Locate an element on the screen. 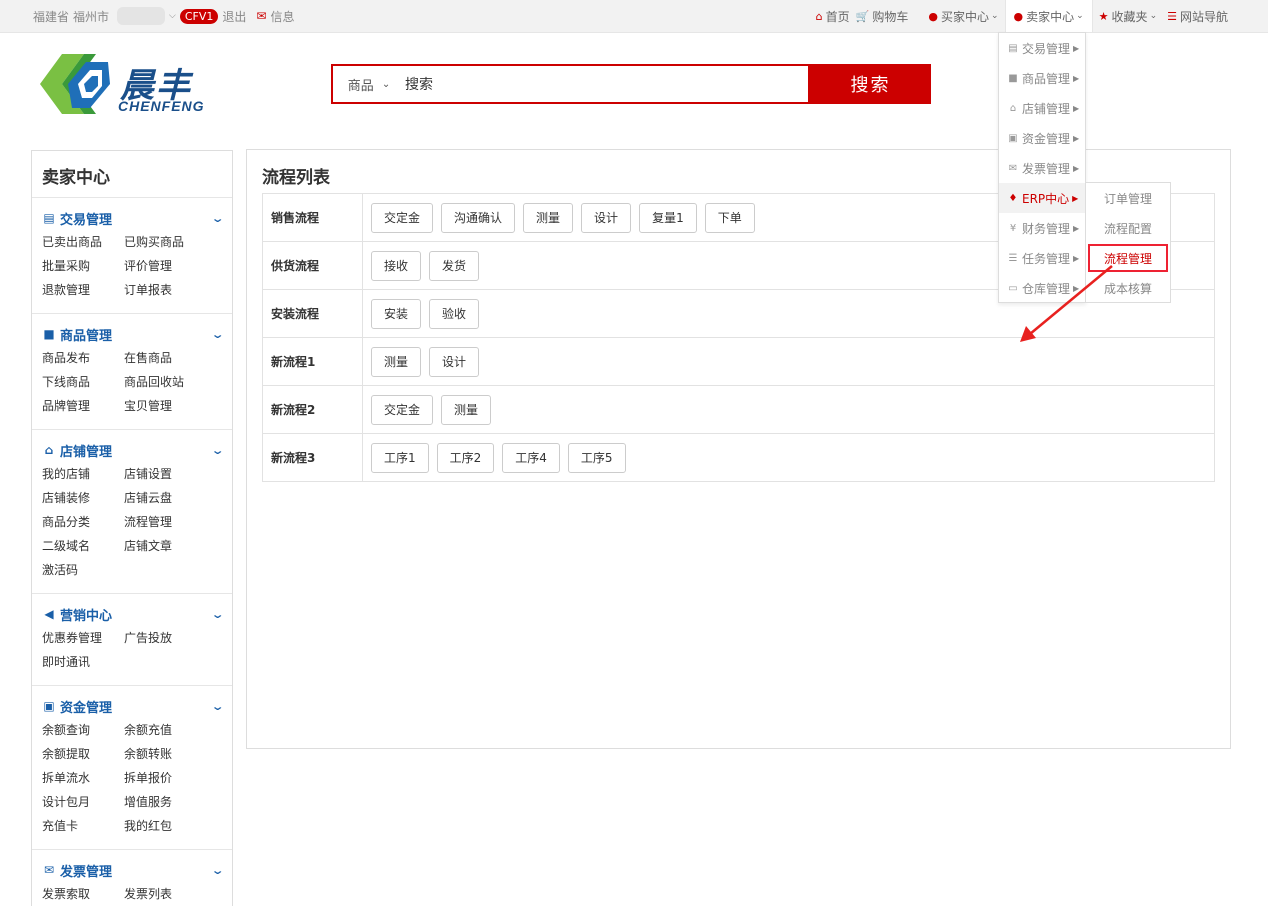  search-button: 搜索 is located at coordinates (870, 84).